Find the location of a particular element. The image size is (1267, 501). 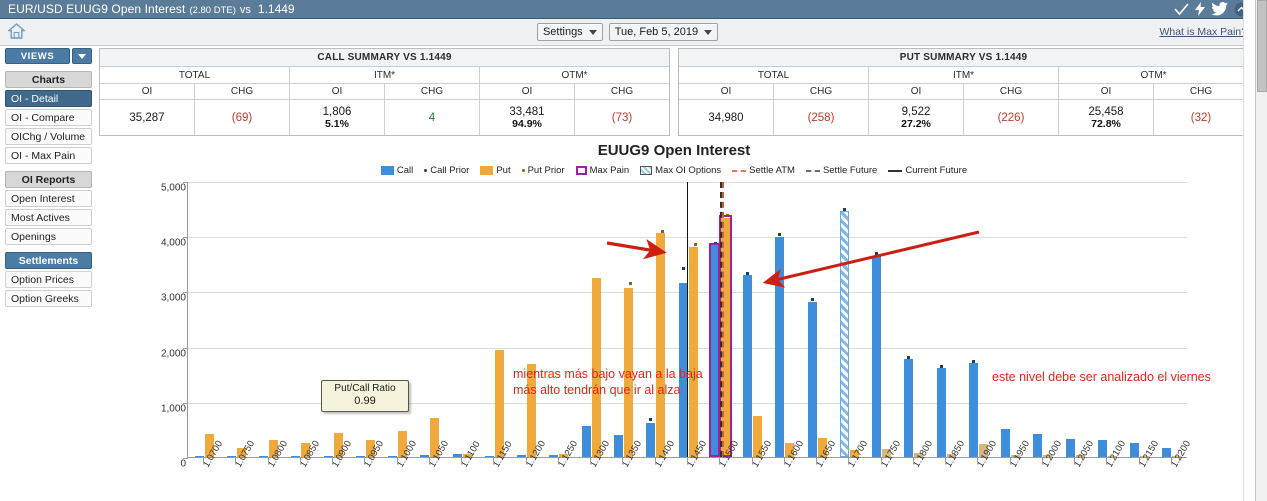

sidebar-group-charts: Charts is located at coordinates (48, 79).